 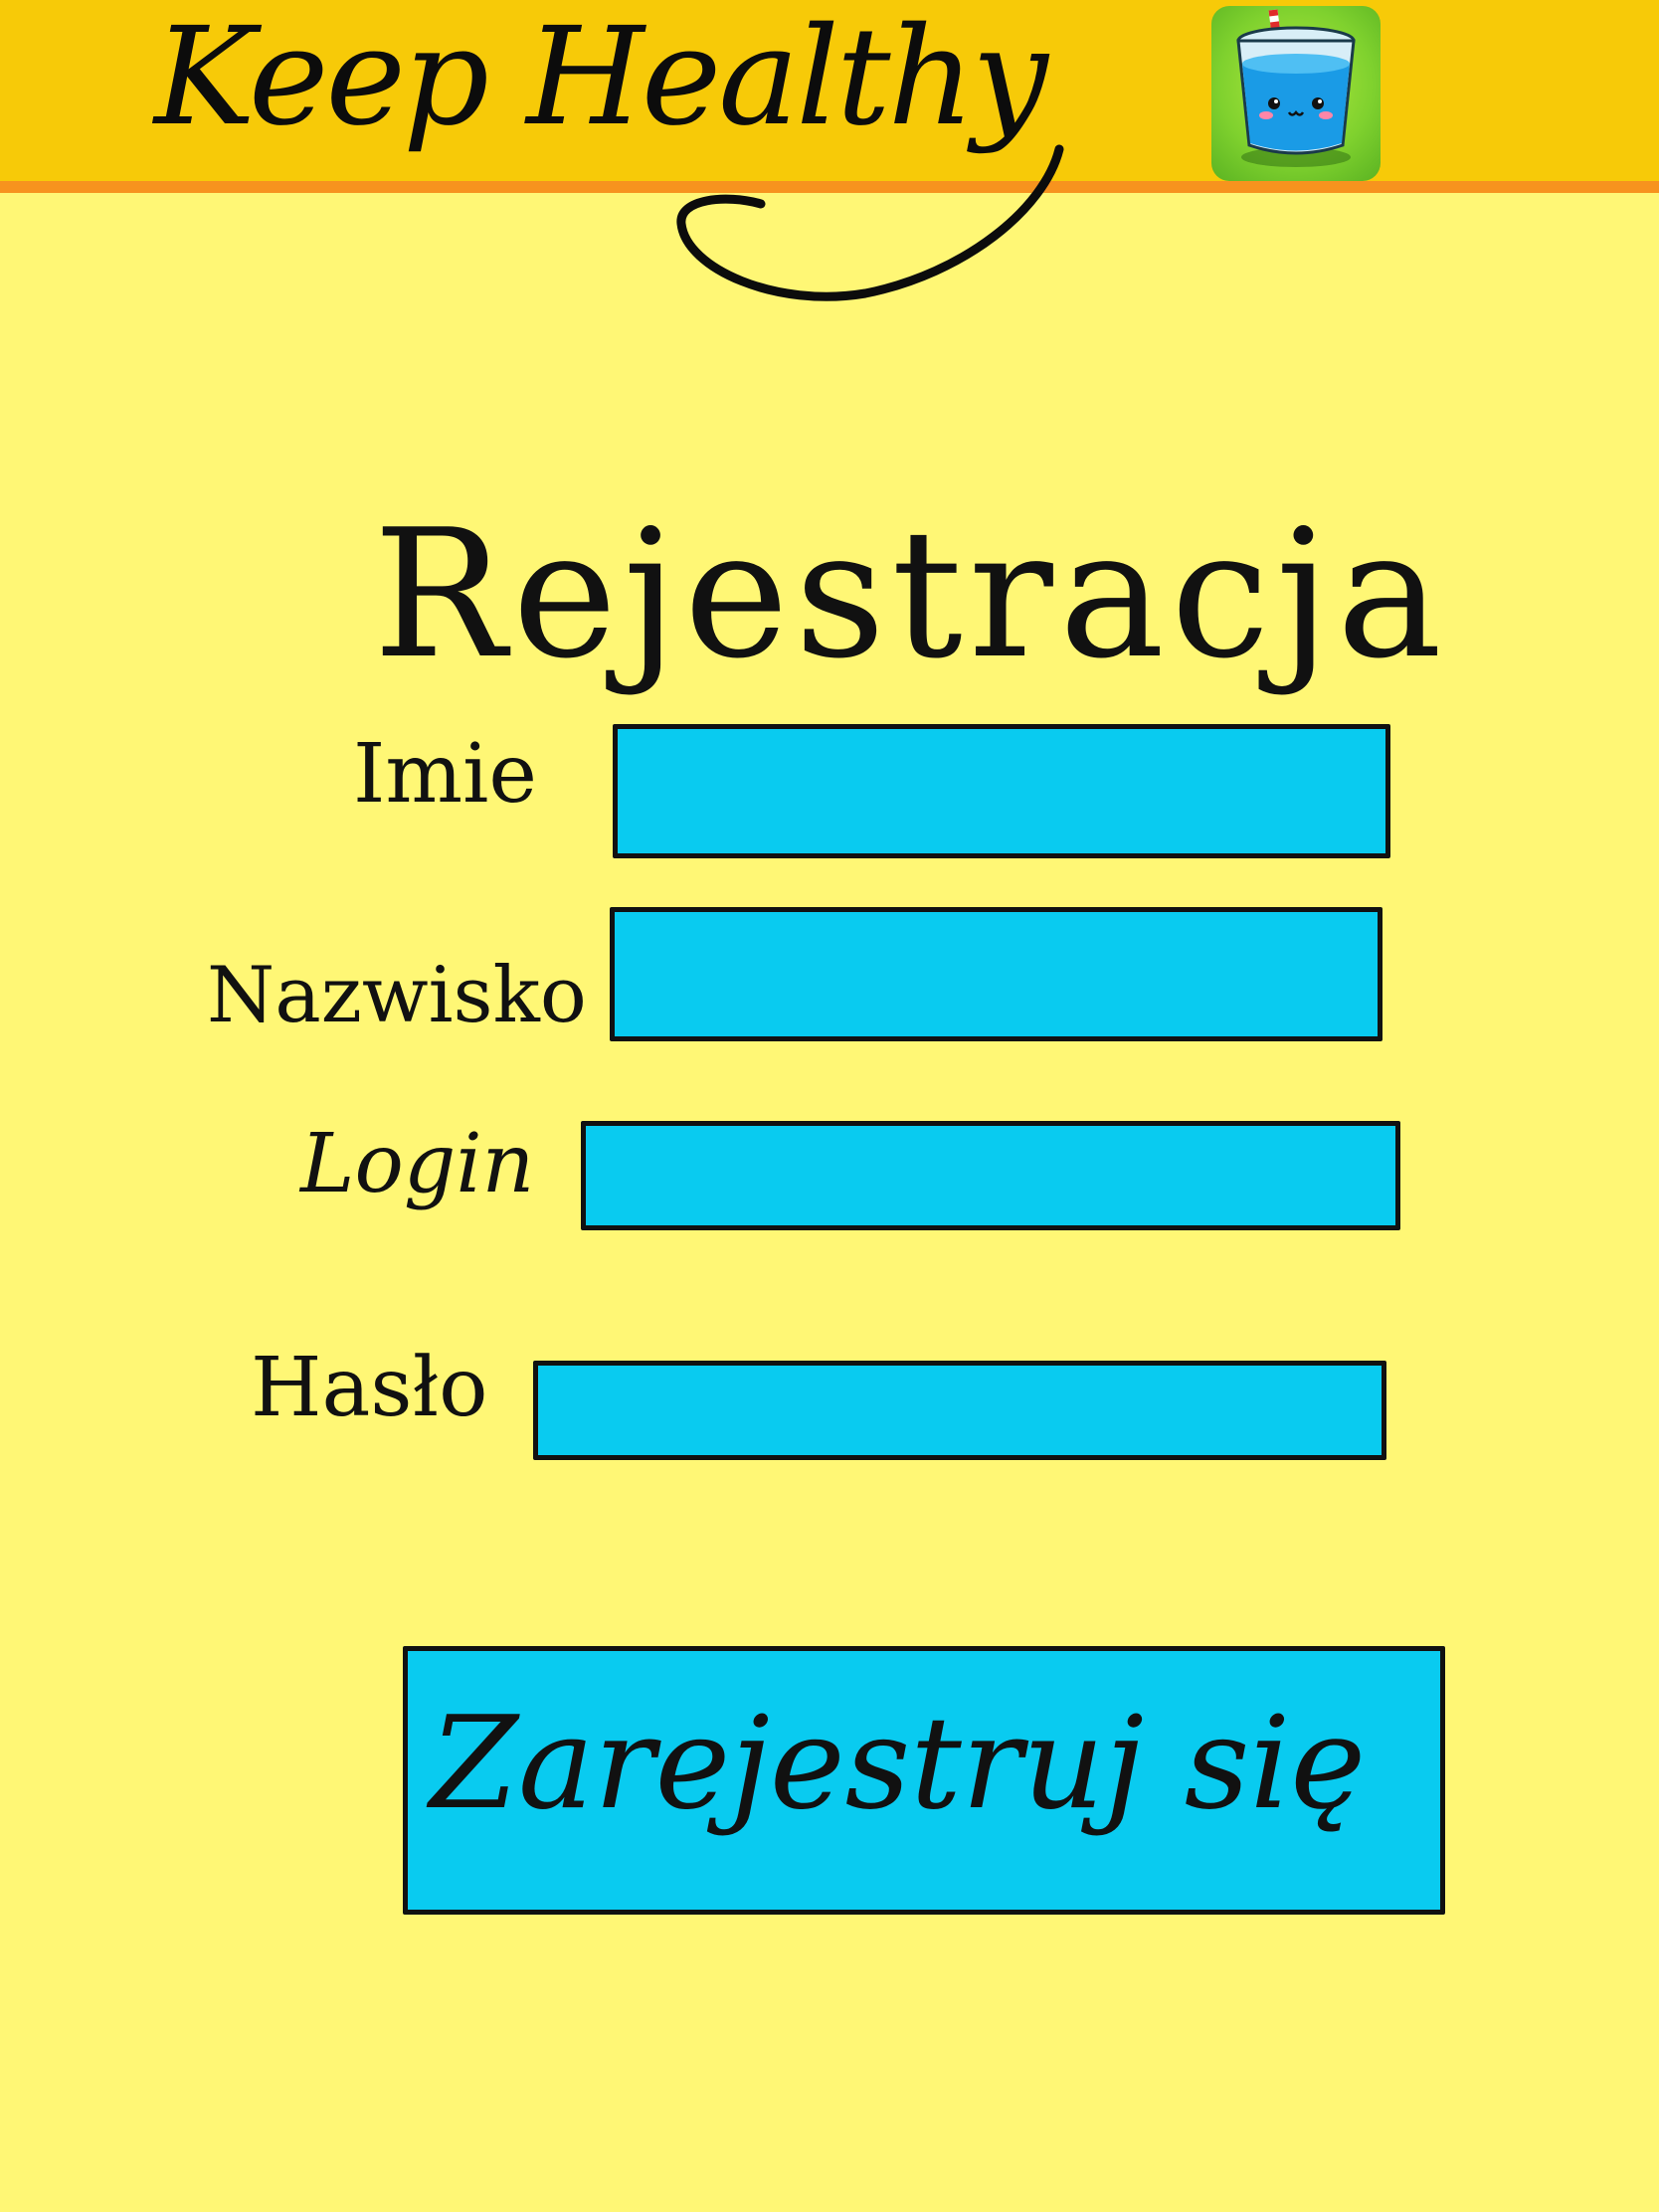 I want to click on water-glass-icon, so click(x=1296, y=93).